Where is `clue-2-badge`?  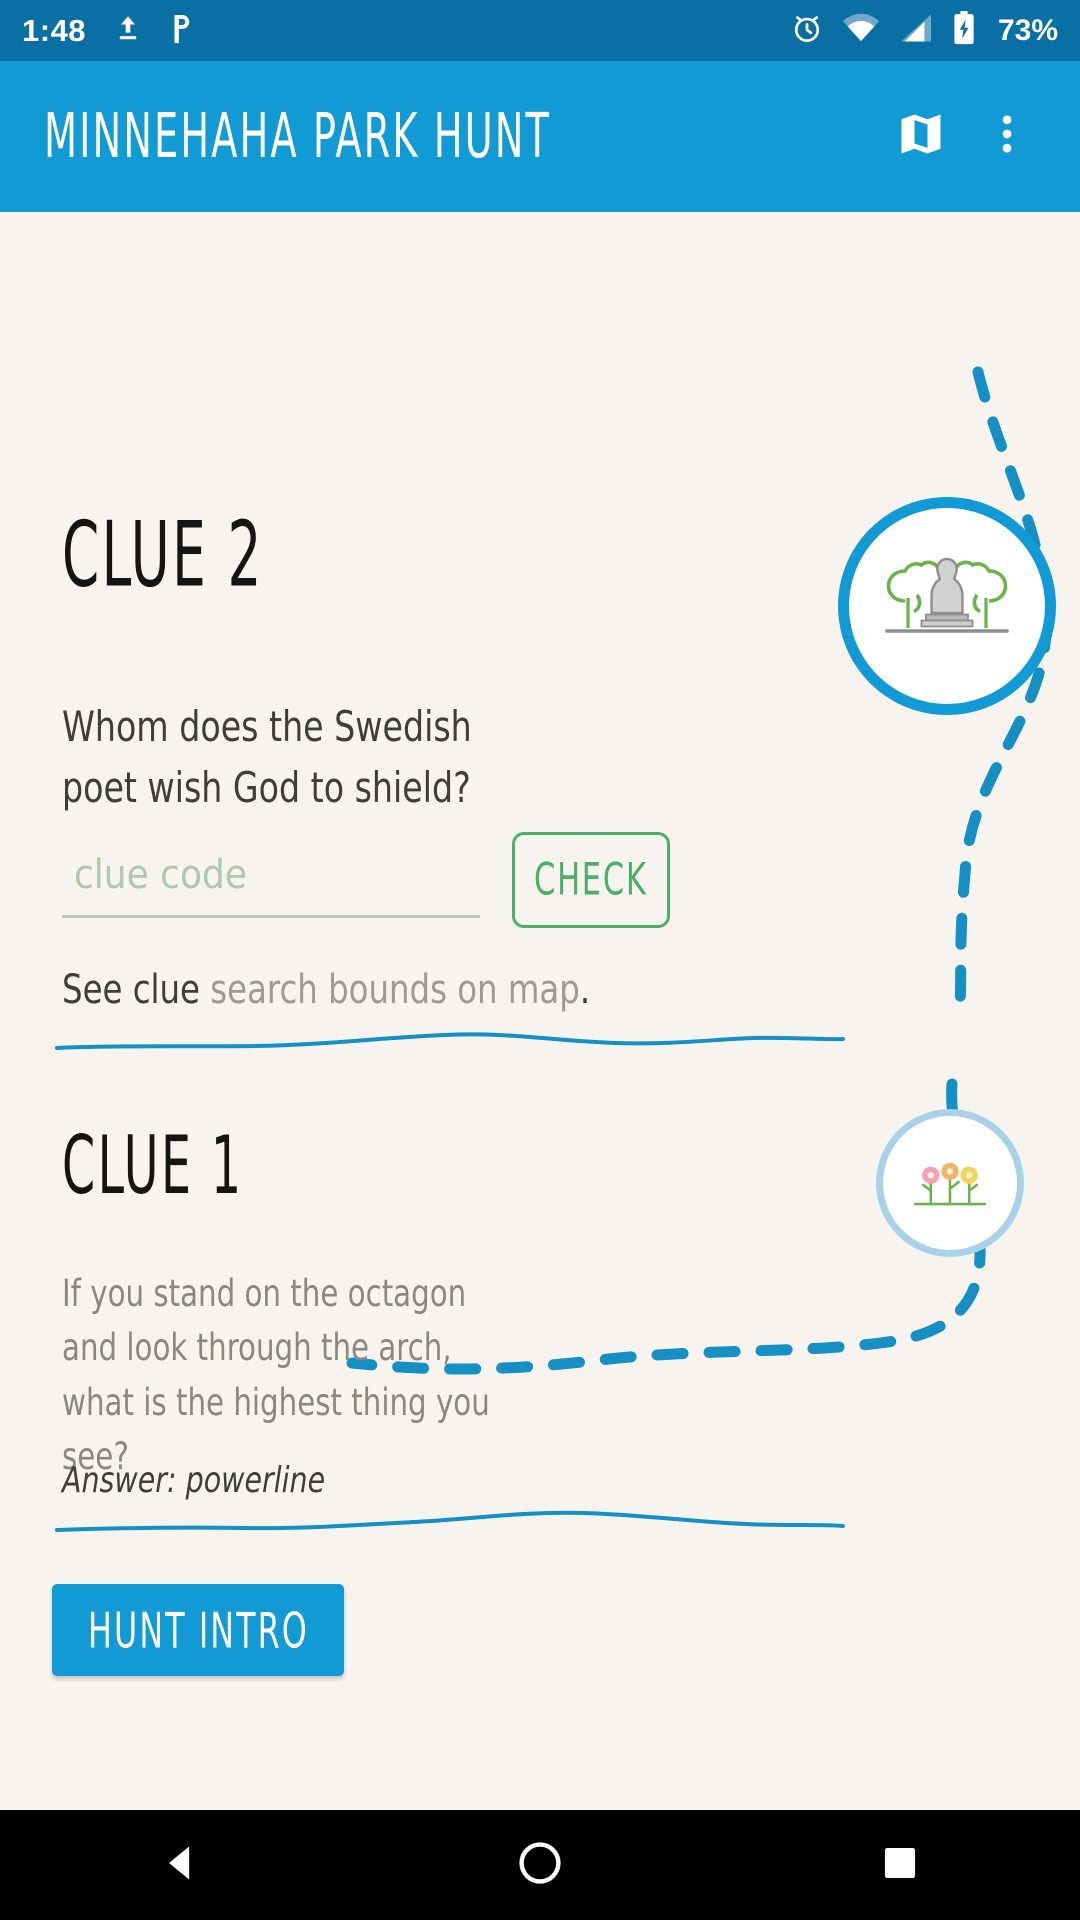 clue-2-badge is located at coordinates (947, 606).